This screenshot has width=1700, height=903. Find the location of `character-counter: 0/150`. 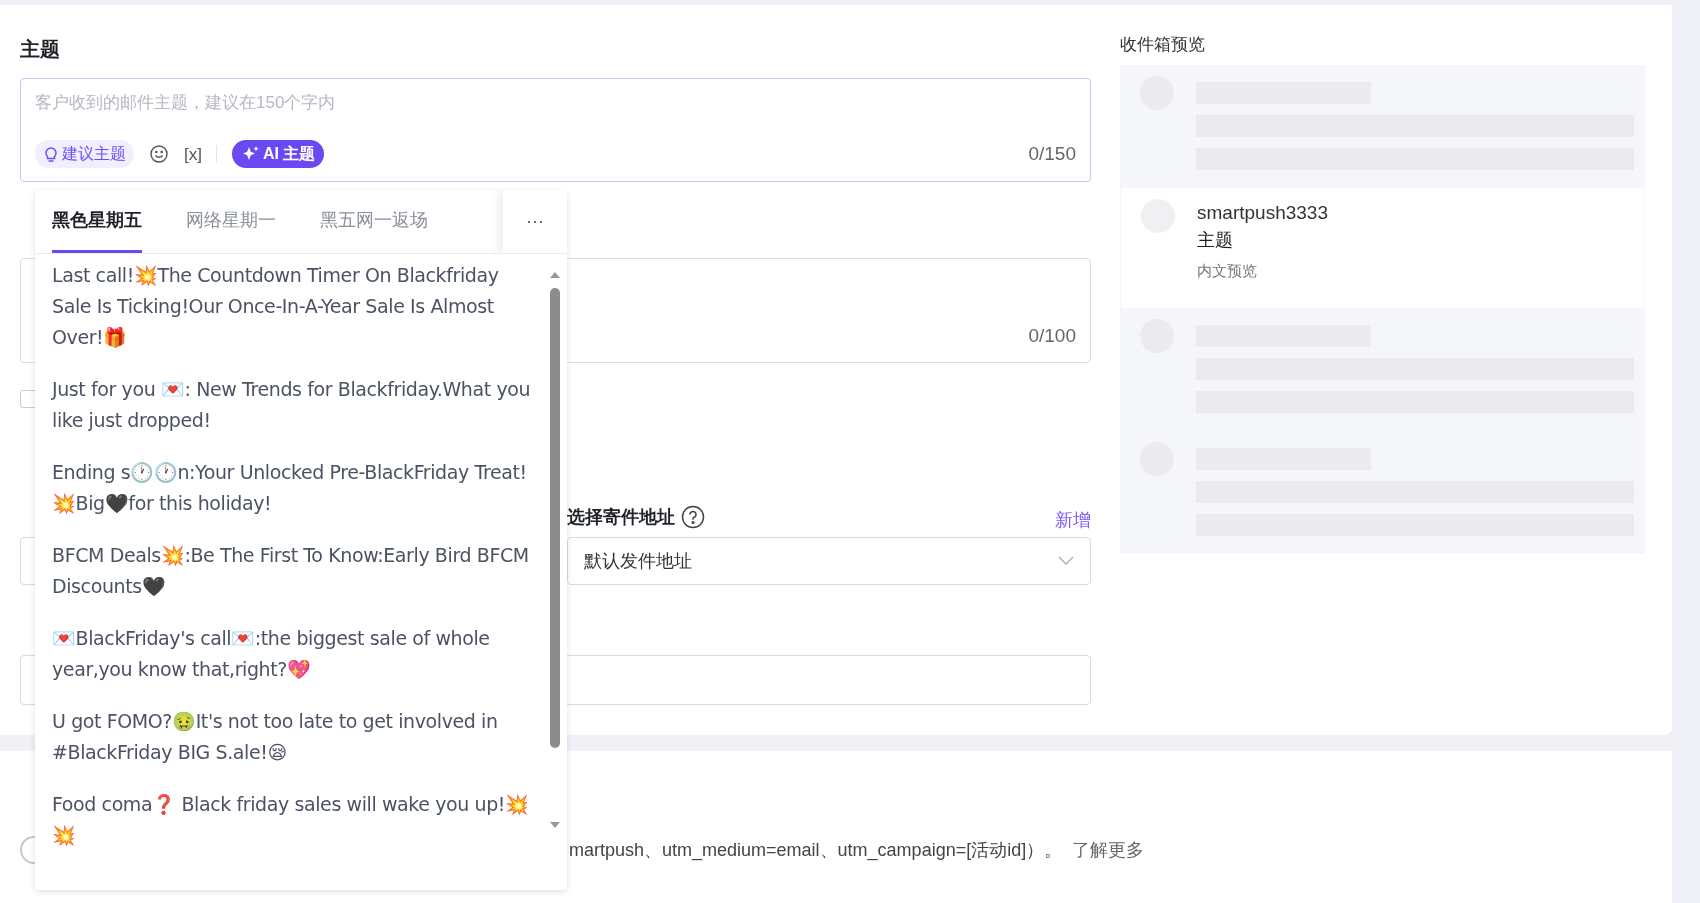

character-counter: 0/150 is located at coordinates (1052, 154).